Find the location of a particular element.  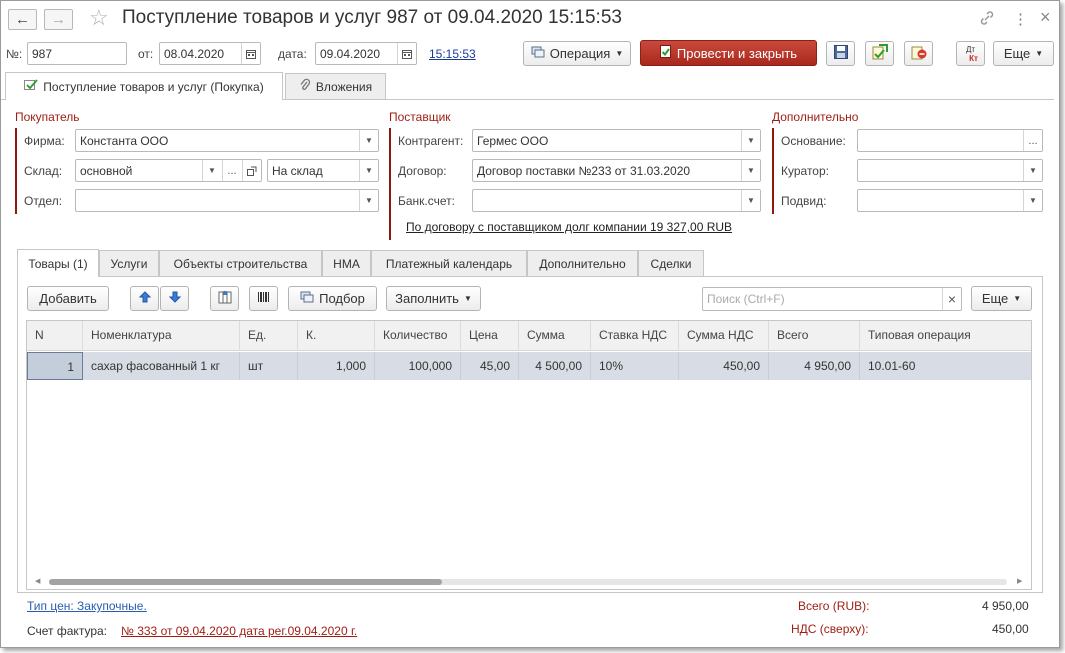

col-price: Цена is located at coordinates (490, 336).